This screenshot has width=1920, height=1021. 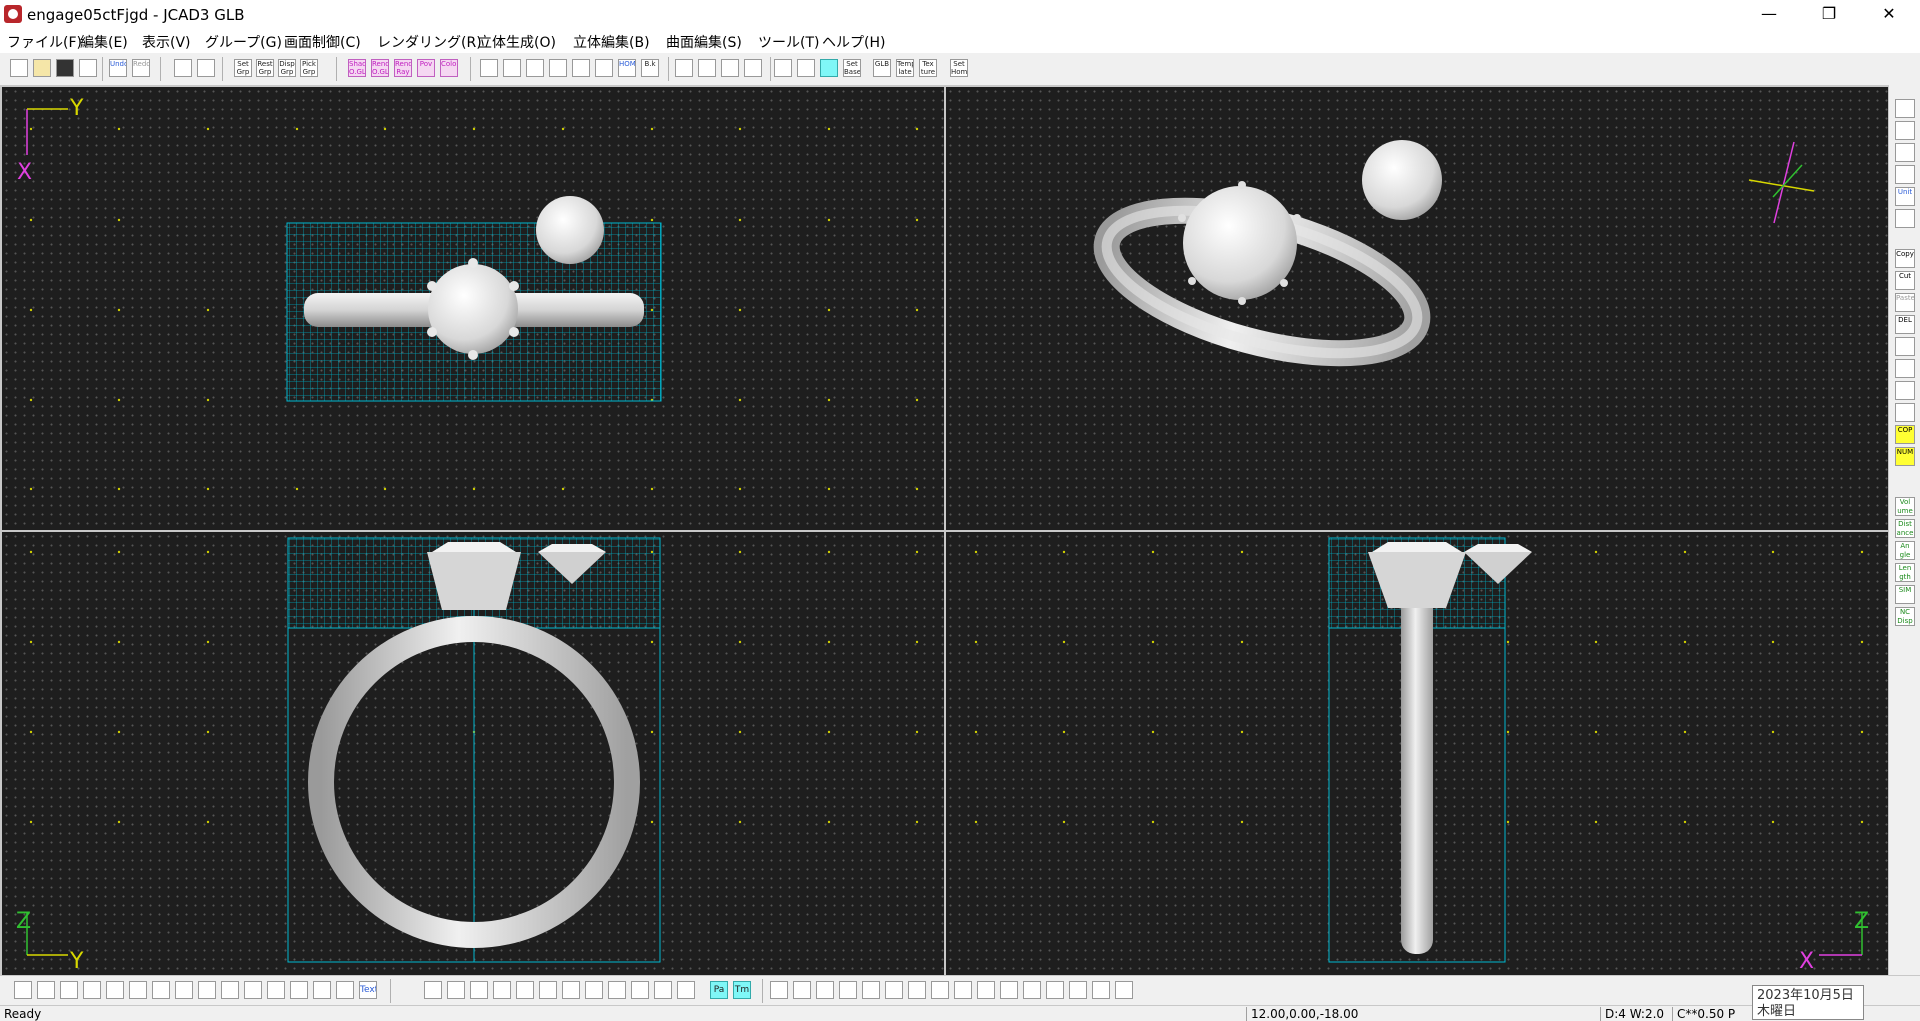 What do you see at coordinates (959, 68) in the screenshot?
I see `set-home-button: Set Home` at bounding box center [959, 68].